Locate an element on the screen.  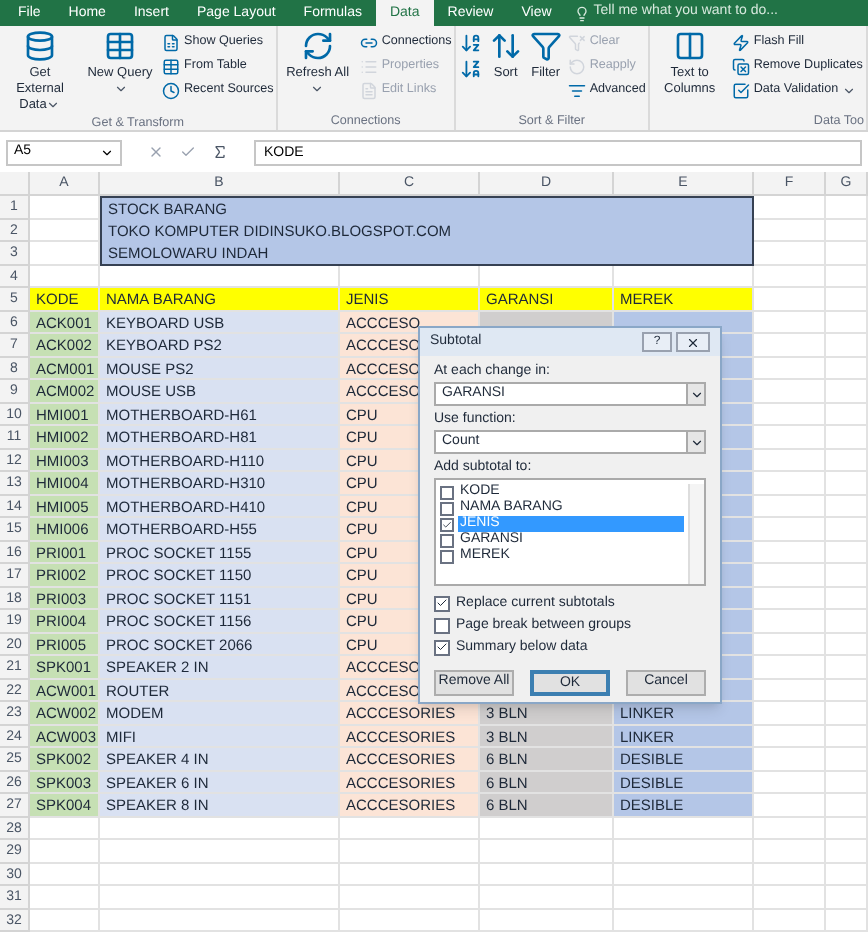
lightning-icon is located at coordinates (740, 42).